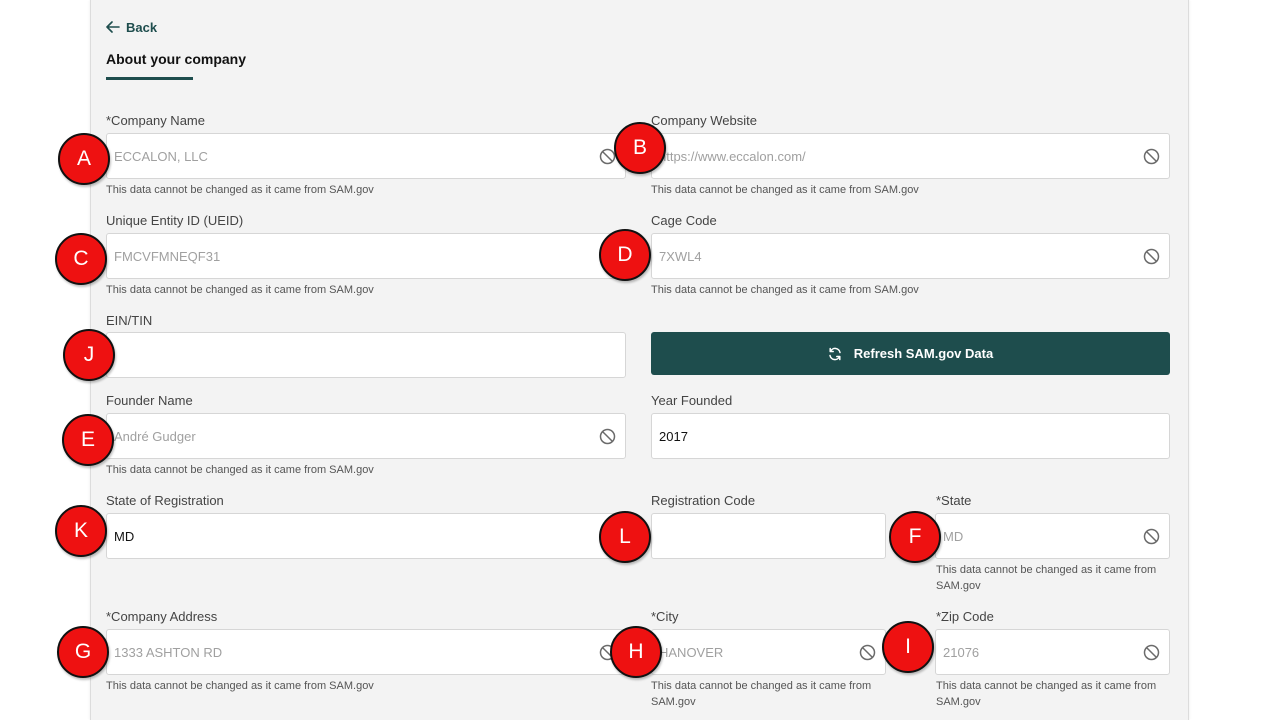 Image resolution: width=1280 pixels, height=720 pixels. Describe the element at coordinates (680, 256) in the screenshot. I see `cage-code-value: 7XWL4` at that location.